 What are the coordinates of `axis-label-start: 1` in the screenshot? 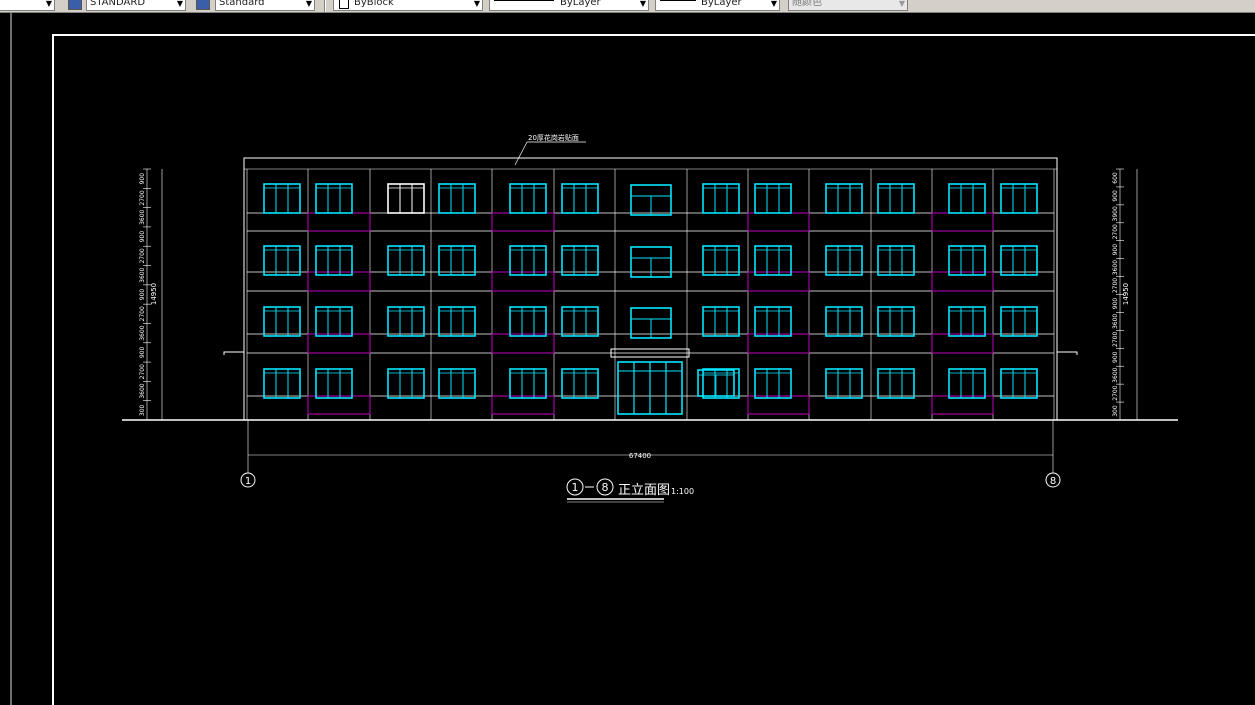 It's located at (248, 481).